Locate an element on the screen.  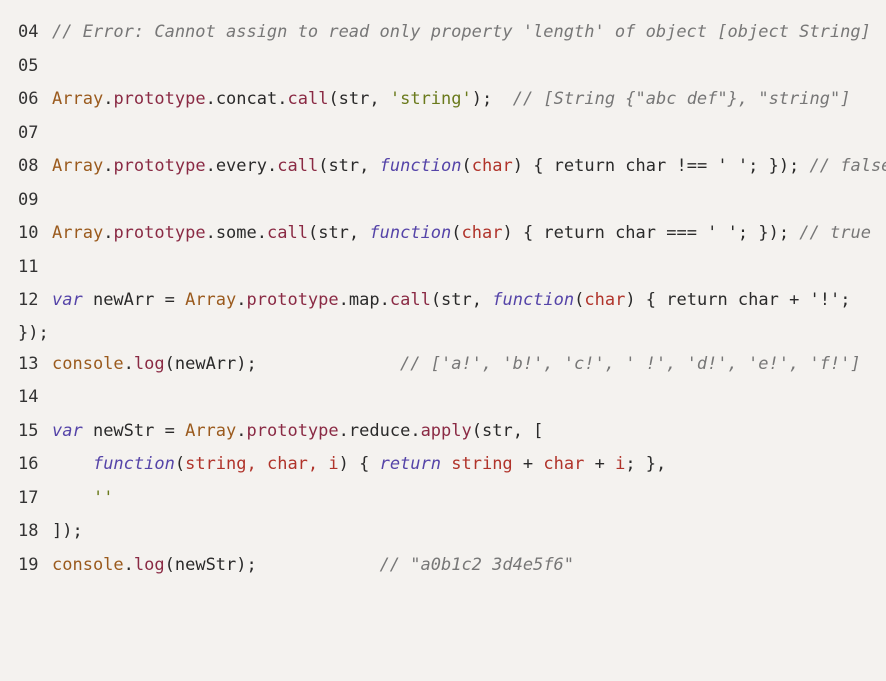
code-text: ]); is located at coordinates (67, 531).